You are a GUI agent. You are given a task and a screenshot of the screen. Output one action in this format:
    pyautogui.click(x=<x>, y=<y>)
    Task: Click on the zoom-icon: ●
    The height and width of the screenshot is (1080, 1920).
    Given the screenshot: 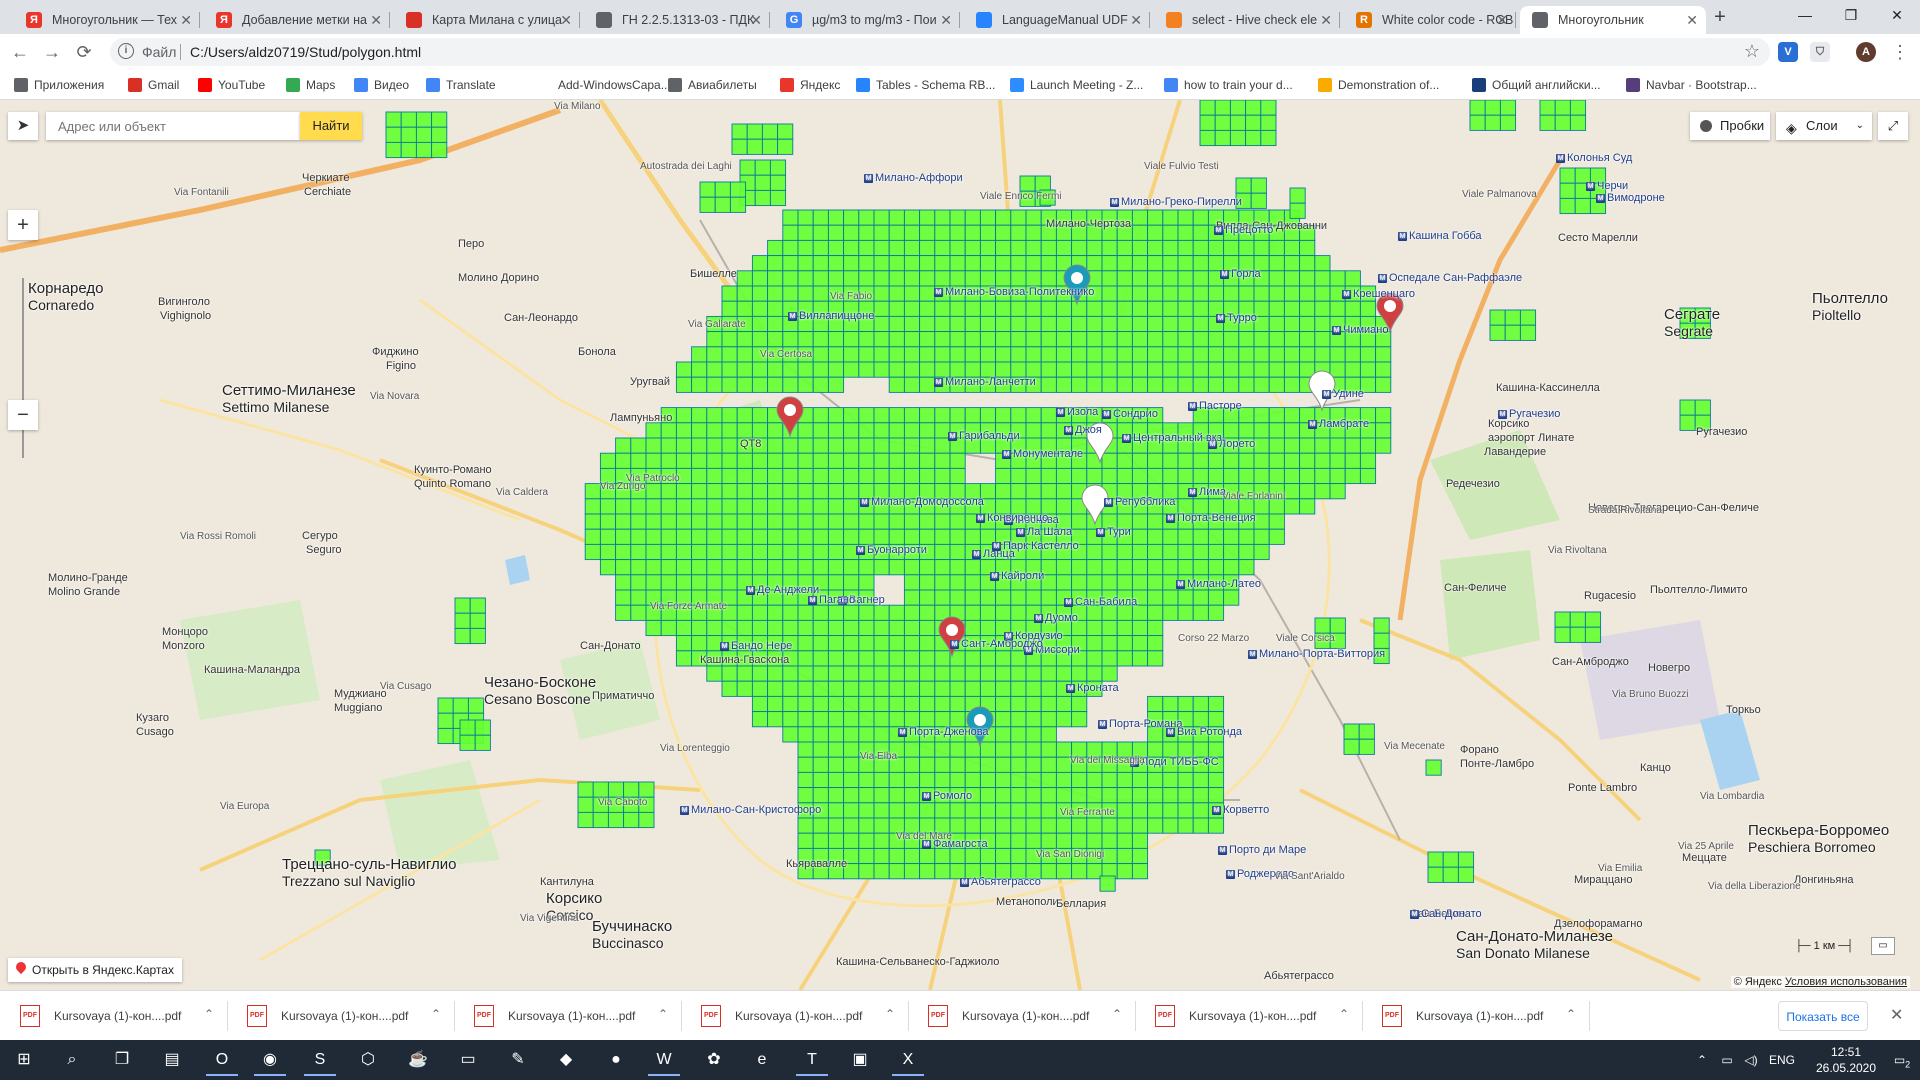 What is the action you would take?
    pyautogui.click(x=616, y=1060)
    